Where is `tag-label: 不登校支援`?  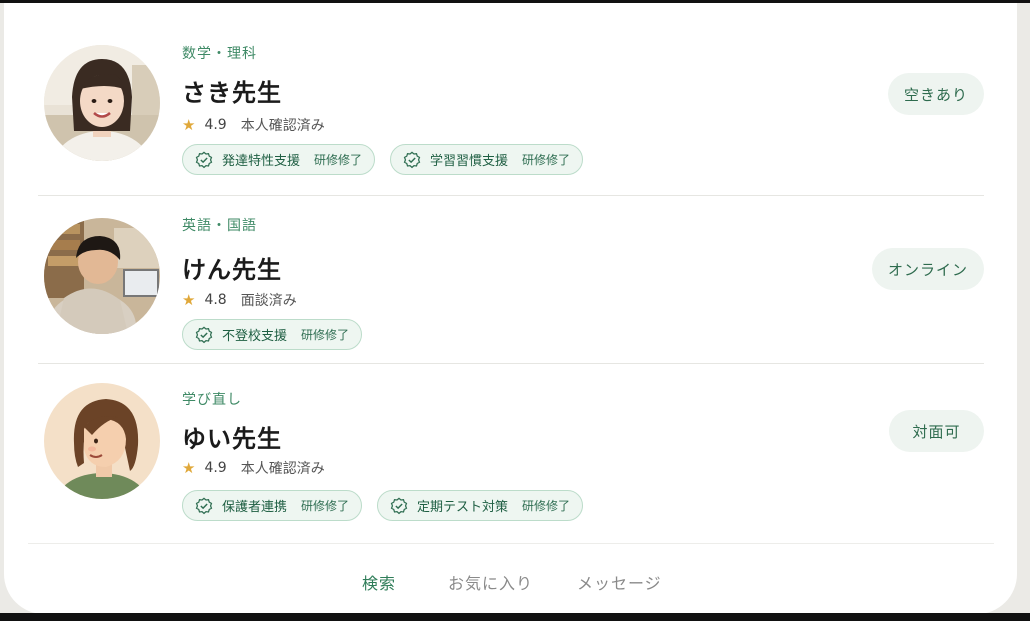 tag-label: 不登校支援 is located at coordinates (255, 336).